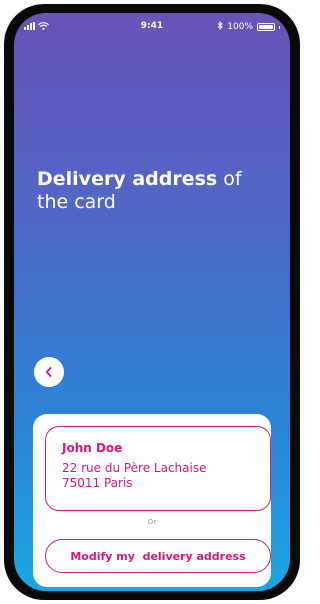 This screenshot has width=320, height=604. I want to click on address-line-2: 75011 Paris, so click(97, 483).